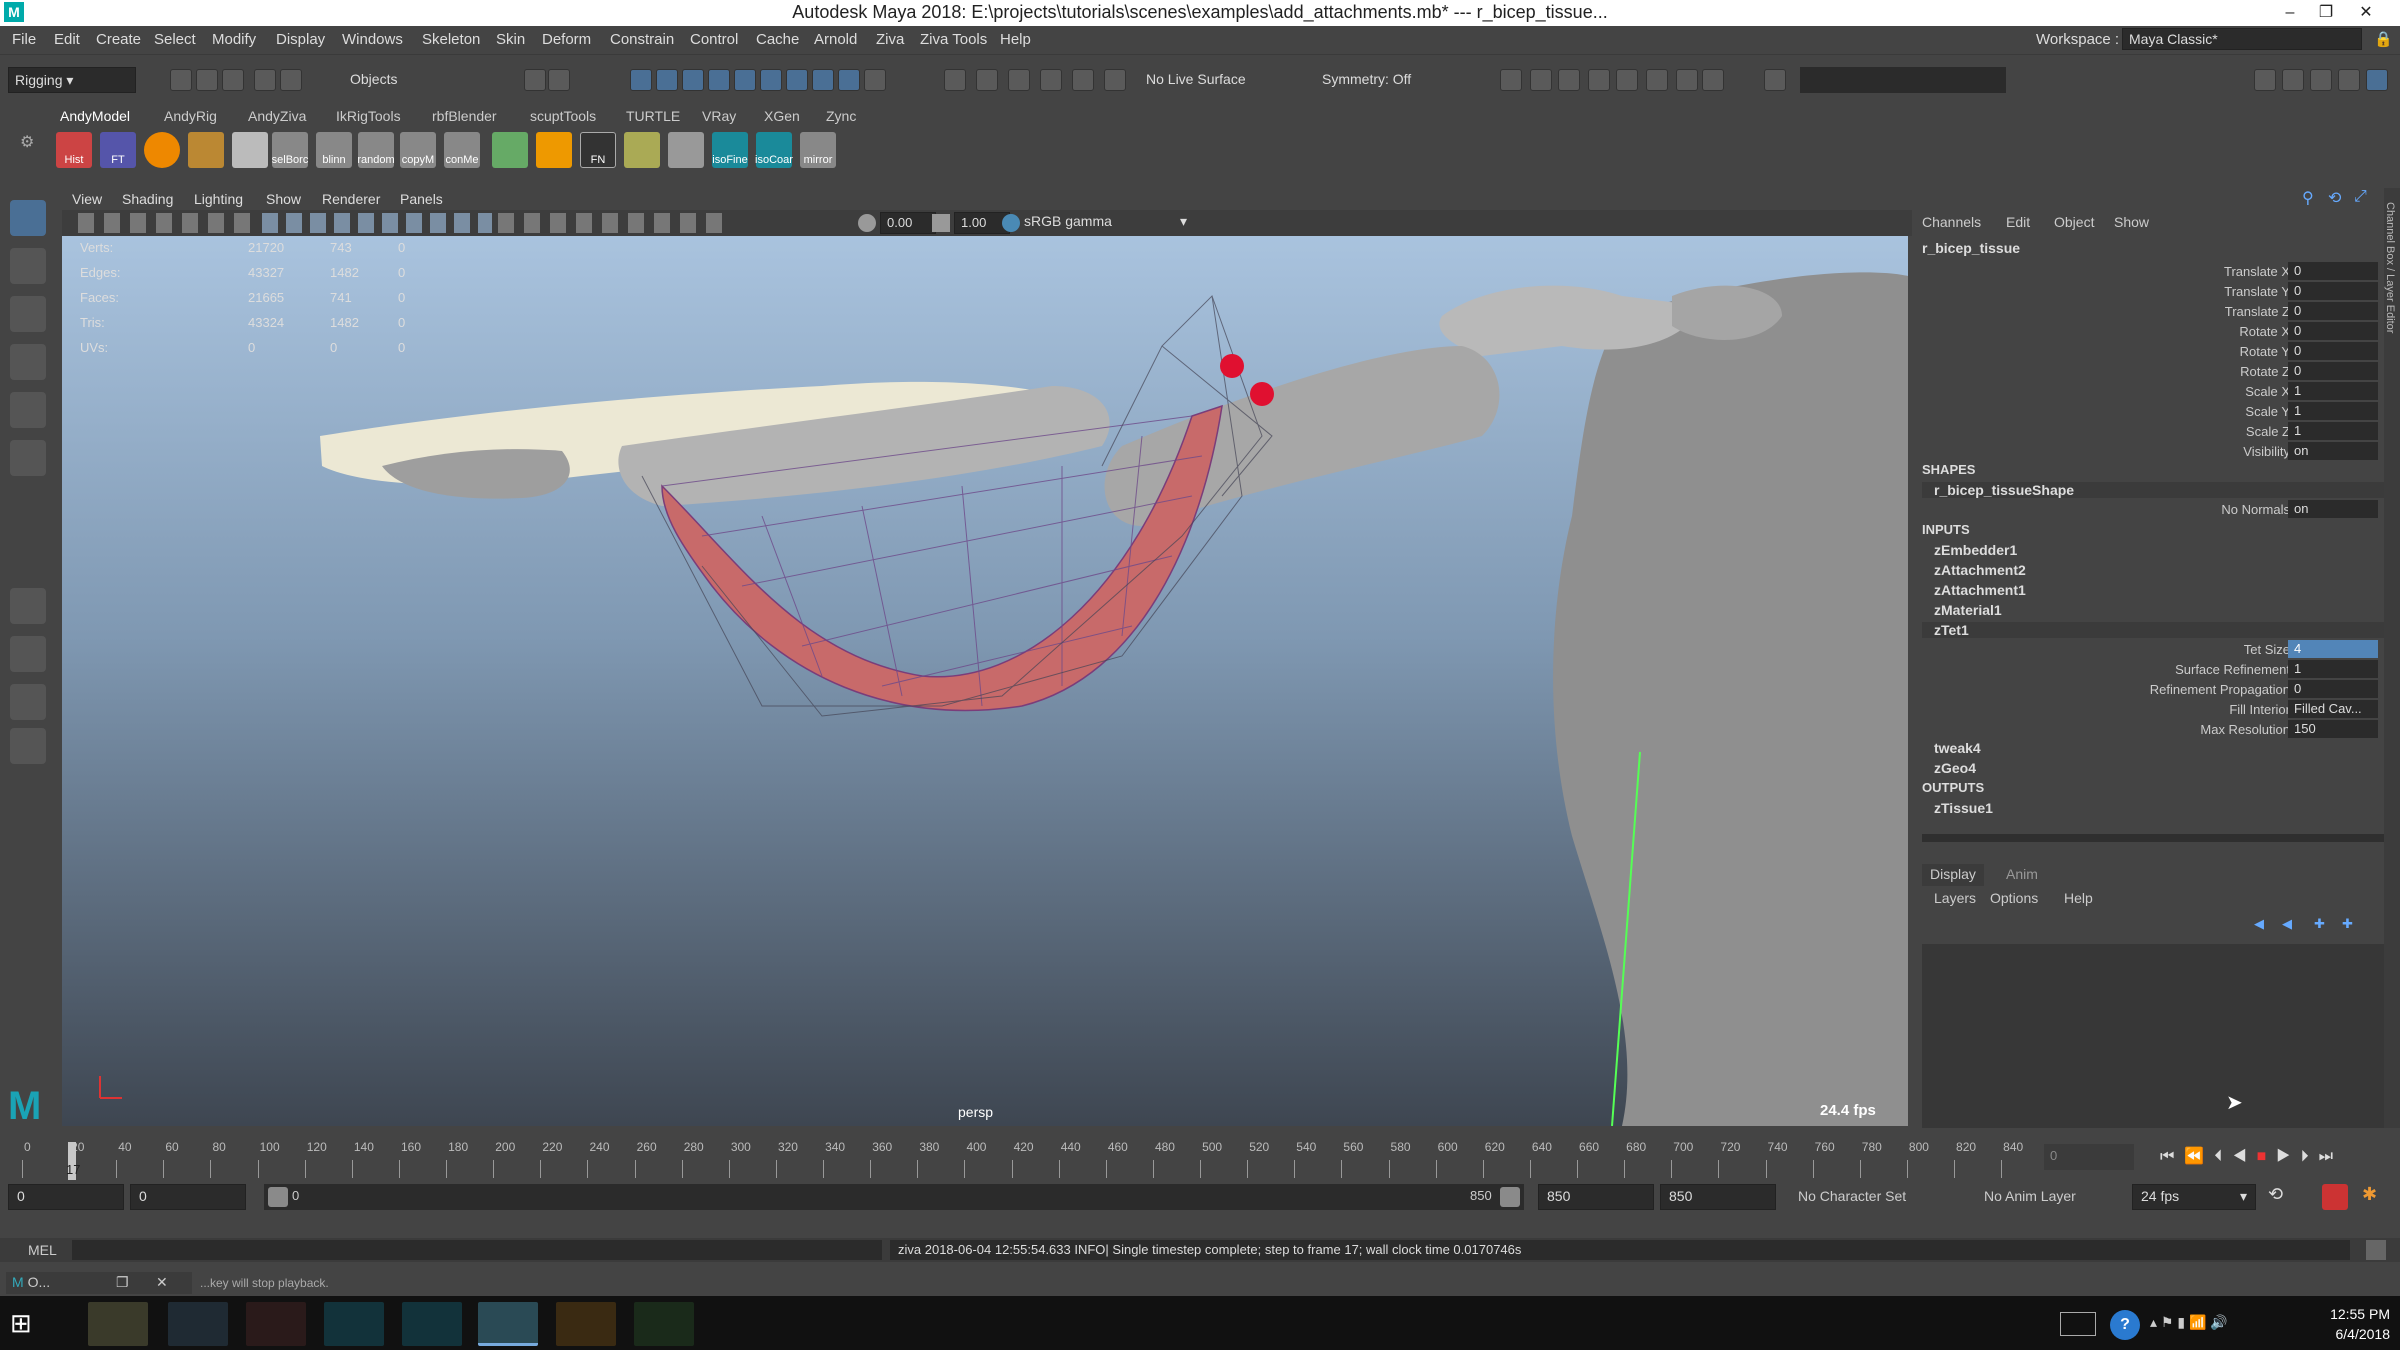 The height and width of the screenshot is (1350, 2400). What do you see at coordinates (2220, 1325) in the screenshot?
I see `system-tray-icons: ▴ ⚑ ▮ 📶 🔊` at bounding box center [2220, 1325].